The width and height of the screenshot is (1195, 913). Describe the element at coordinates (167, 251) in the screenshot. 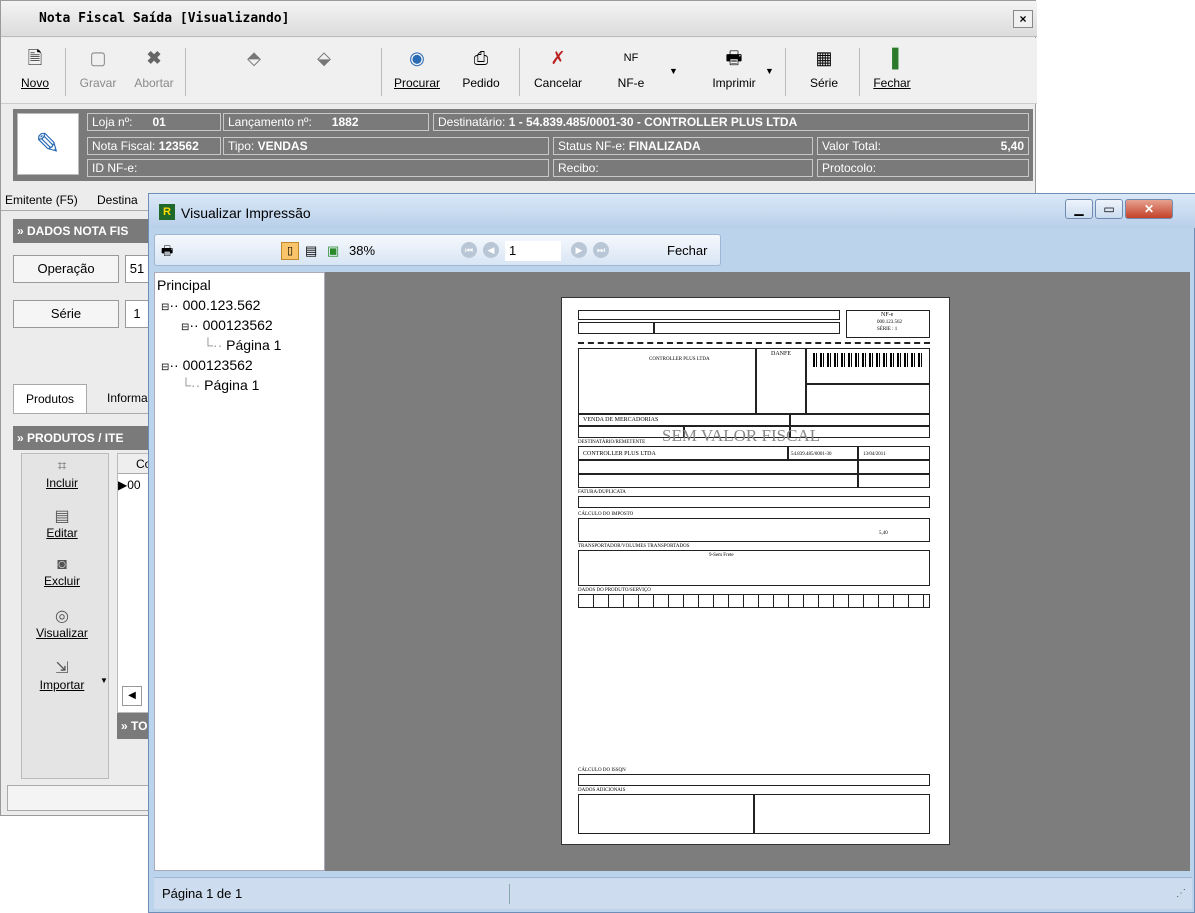

I see `print-icon: 🖶` at that location.